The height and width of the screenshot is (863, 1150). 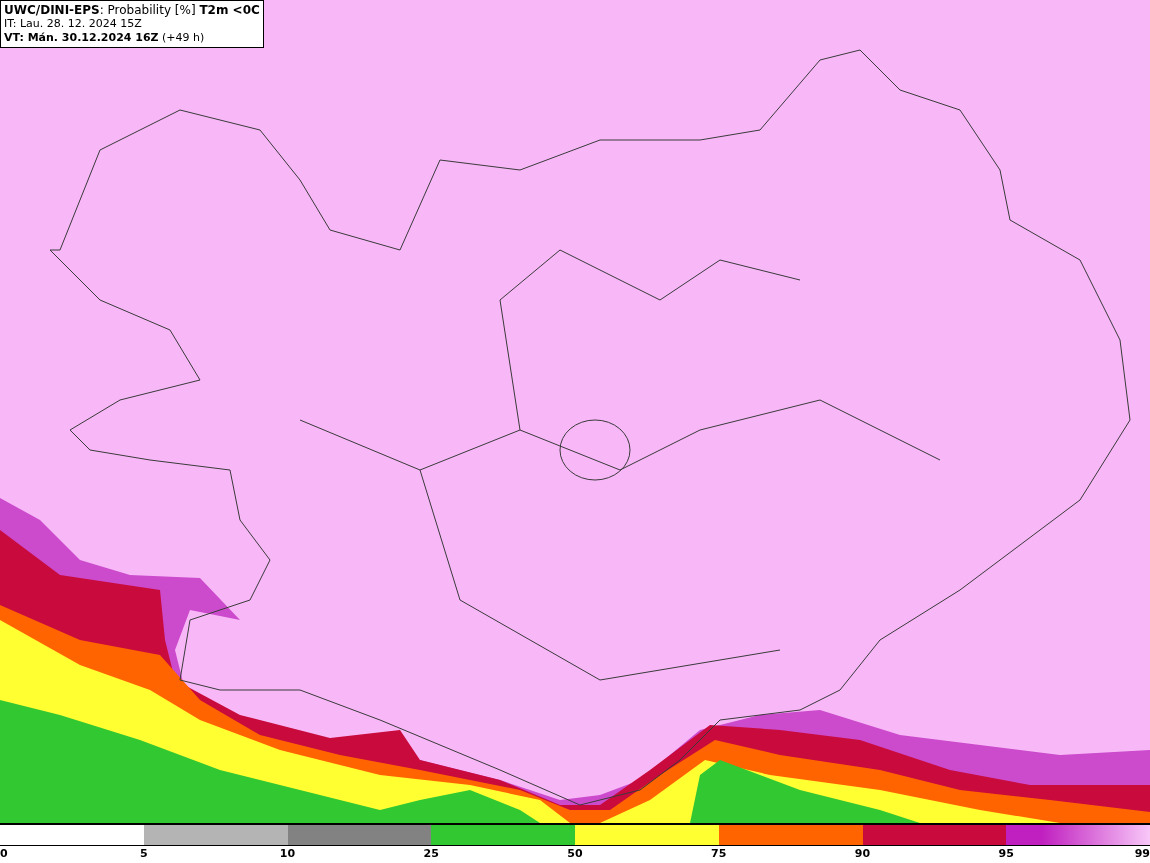 I want to click on legend-tick-label: 90, so click(x=862, y=854).